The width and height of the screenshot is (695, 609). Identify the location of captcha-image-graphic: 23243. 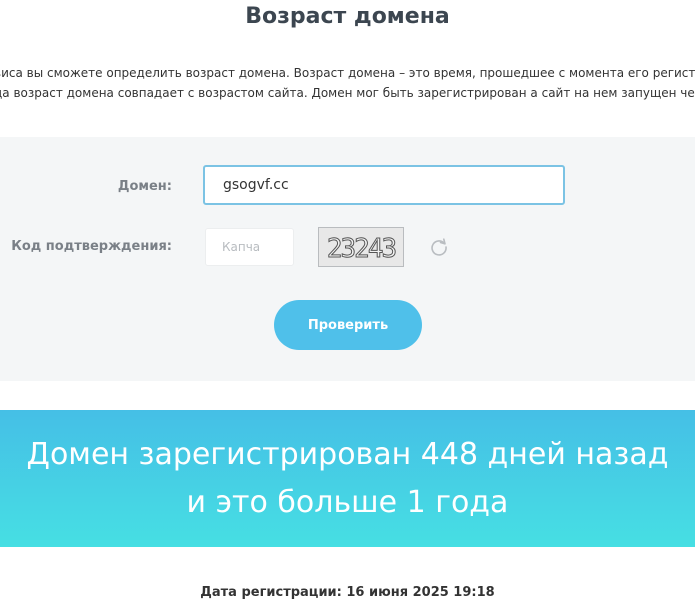
(361, 247).